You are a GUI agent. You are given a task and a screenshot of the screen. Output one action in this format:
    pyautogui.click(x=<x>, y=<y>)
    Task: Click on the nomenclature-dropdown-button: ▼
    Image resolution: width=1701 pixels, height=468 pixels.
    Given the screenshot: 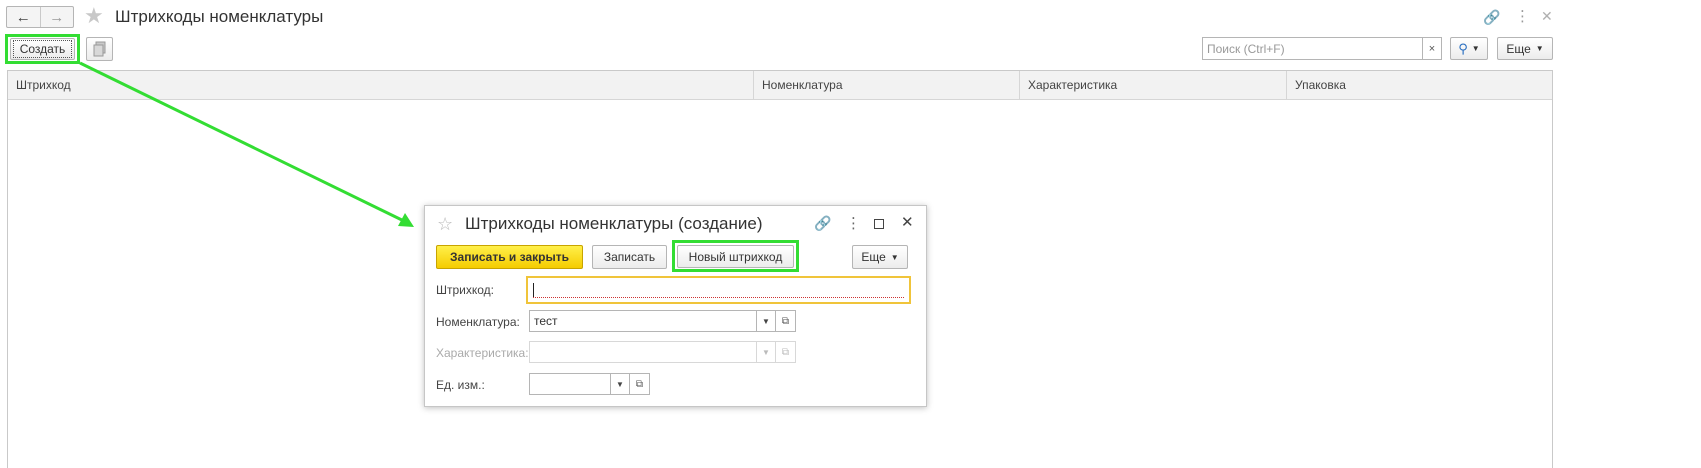 What is the action you would take?
    pyautogui.click(x=766, y=321)
    